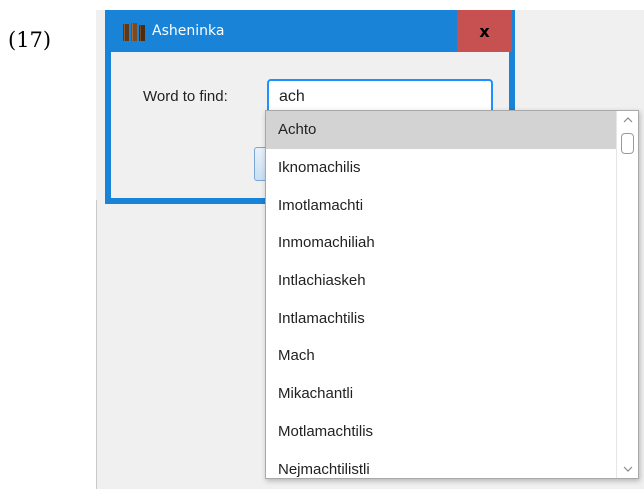 The width and height of the screenshot is (644, 489). I want to click on close-button: x, so click(484, 31).